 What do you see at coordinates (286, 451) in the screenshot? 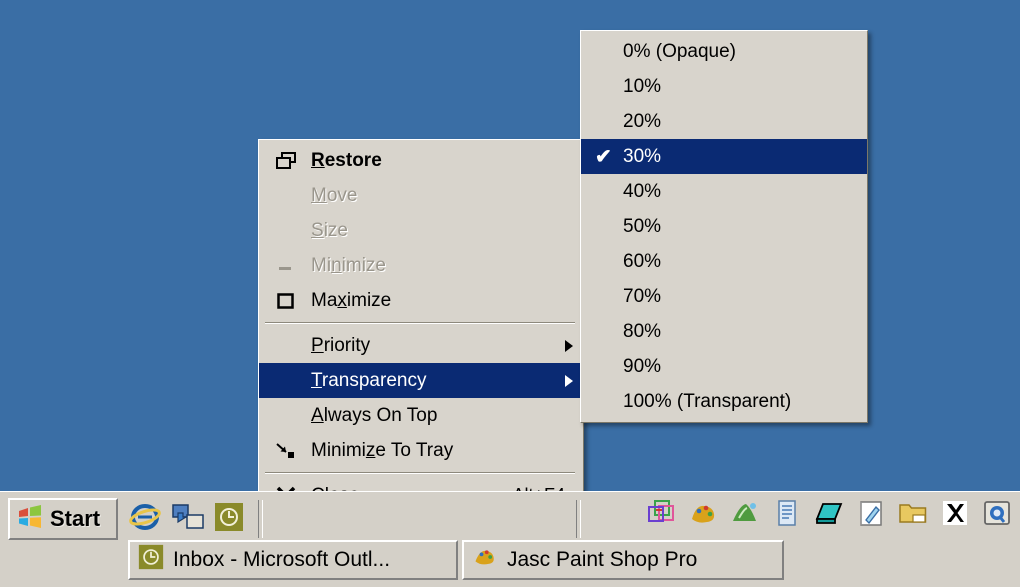
I see `minimize-to-tray-icon` at bounding box center [286, 451].